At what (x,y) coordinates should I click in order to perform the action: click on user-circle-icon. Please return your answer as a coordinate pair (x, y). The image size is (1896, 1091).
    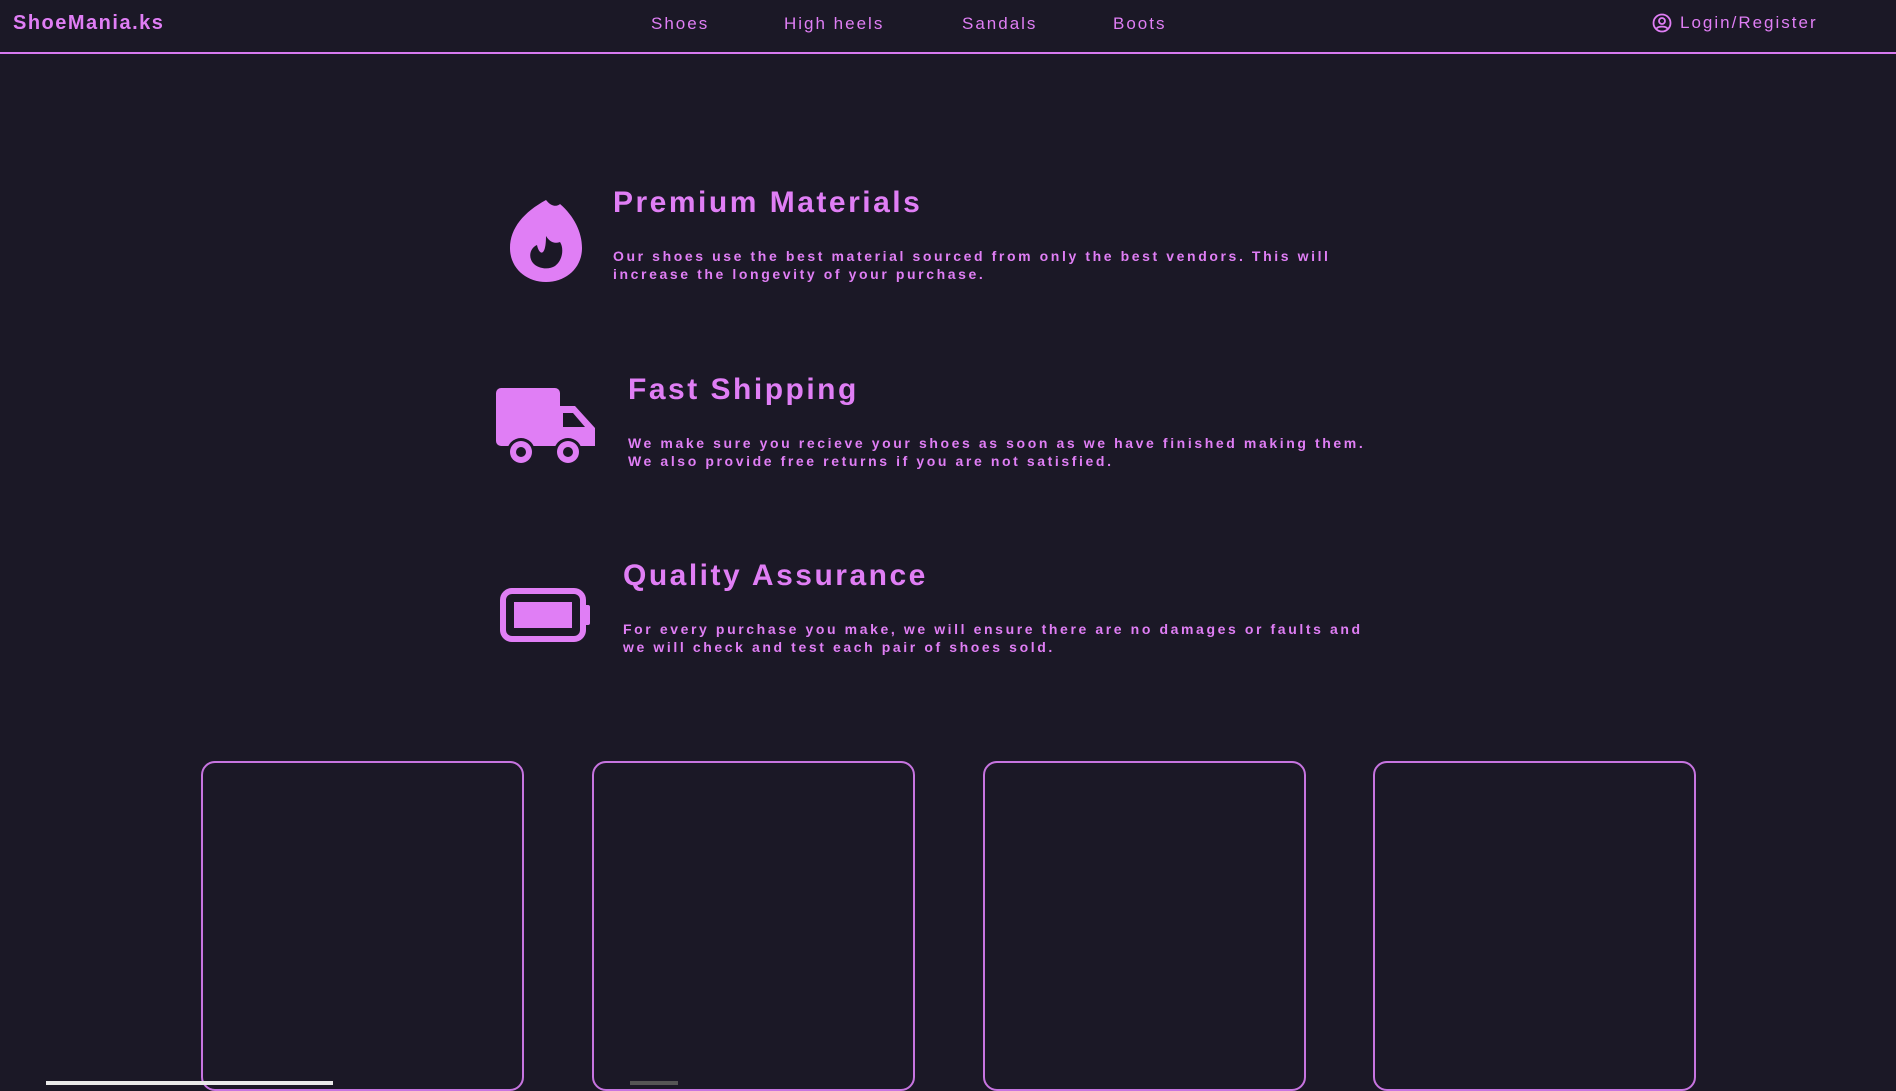
    Looking at the image, I should click on (1662, 23).